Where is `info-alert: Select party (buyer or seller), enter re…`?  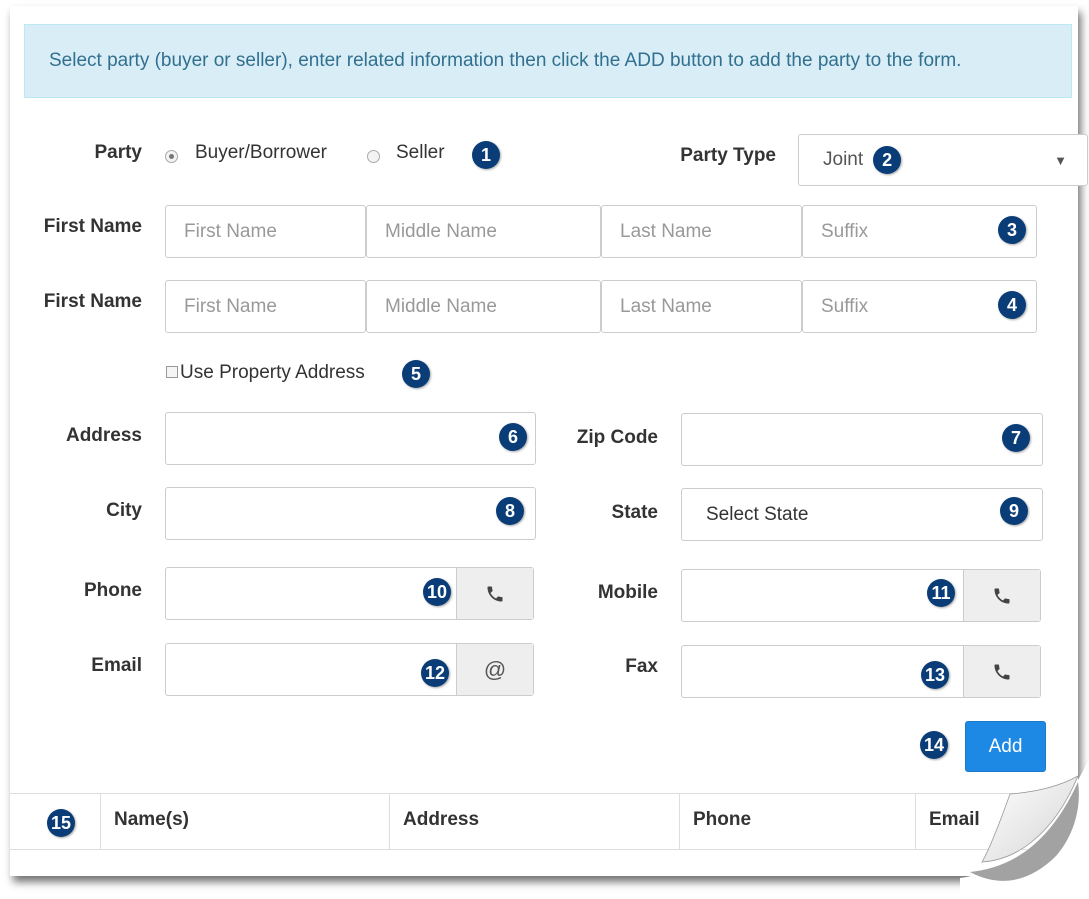
info-alert: Select party (buyer or seller), enter re… is located at coordinates (548, 61).